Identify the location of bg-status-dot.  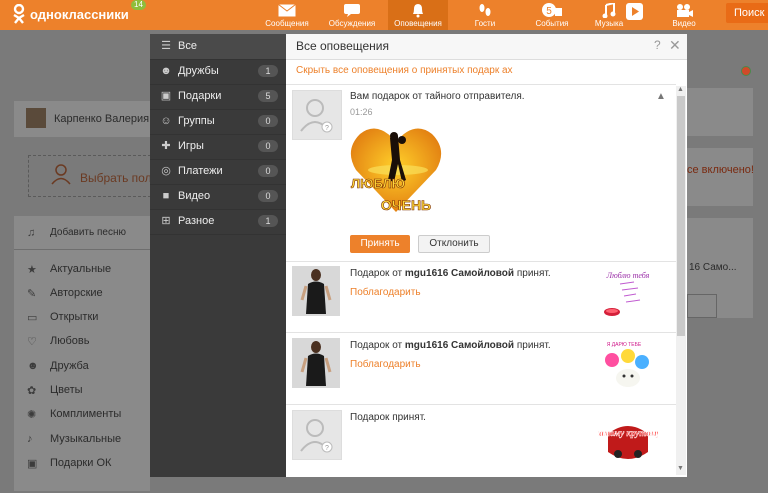
(746, 71).